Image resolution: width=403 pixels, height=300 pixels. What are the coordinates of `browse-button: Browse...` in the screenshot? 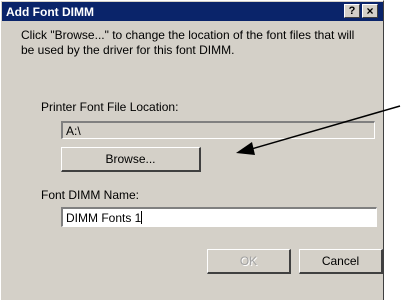 It's located at (131, 159).